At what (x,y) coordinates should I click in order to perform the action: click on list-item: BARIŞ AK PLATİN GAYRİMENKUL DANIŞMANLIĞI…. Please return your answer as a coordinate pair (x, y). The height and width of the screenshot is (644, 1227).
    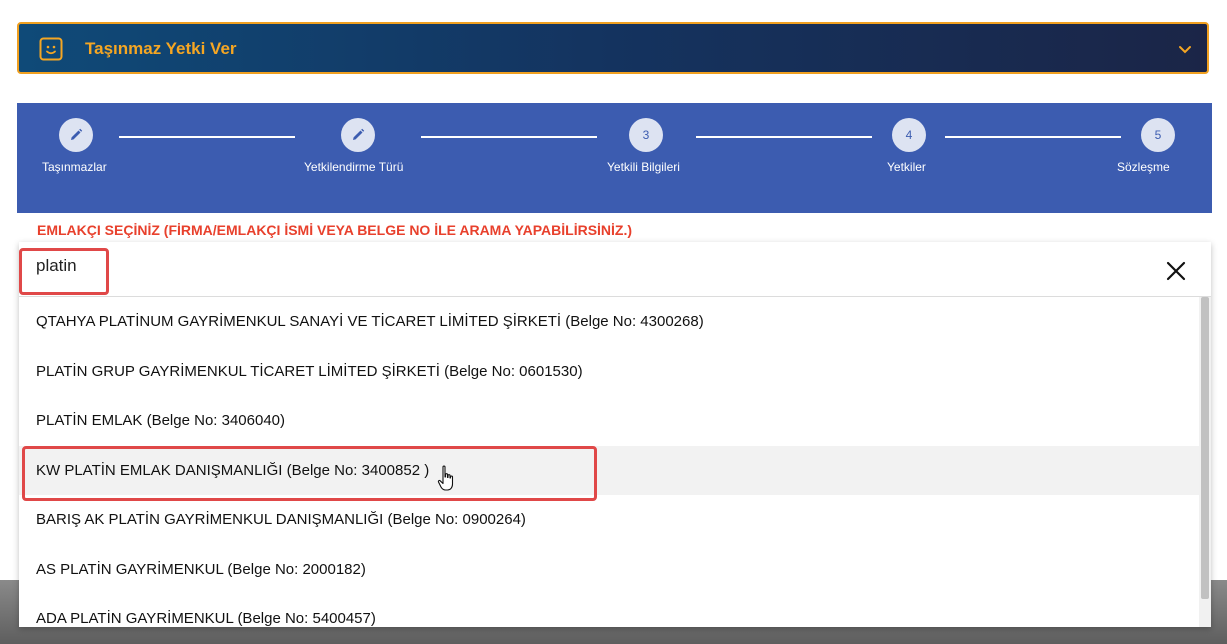
    Looking at the image, I should click on (609, 520).